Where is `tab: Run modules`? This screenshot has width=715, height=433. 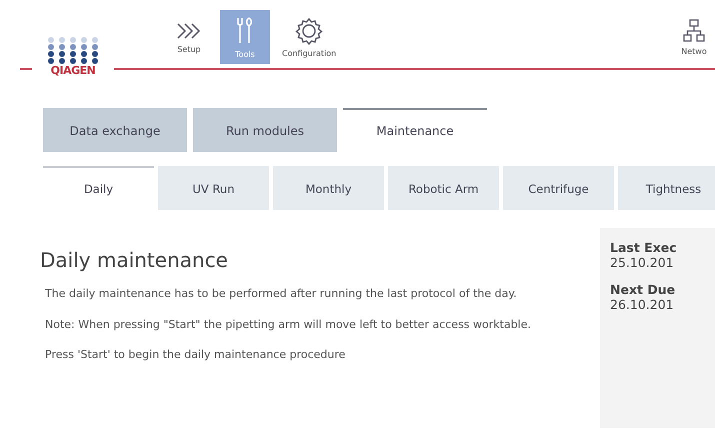
tab: Run modules is located at coordinates (265, 130).